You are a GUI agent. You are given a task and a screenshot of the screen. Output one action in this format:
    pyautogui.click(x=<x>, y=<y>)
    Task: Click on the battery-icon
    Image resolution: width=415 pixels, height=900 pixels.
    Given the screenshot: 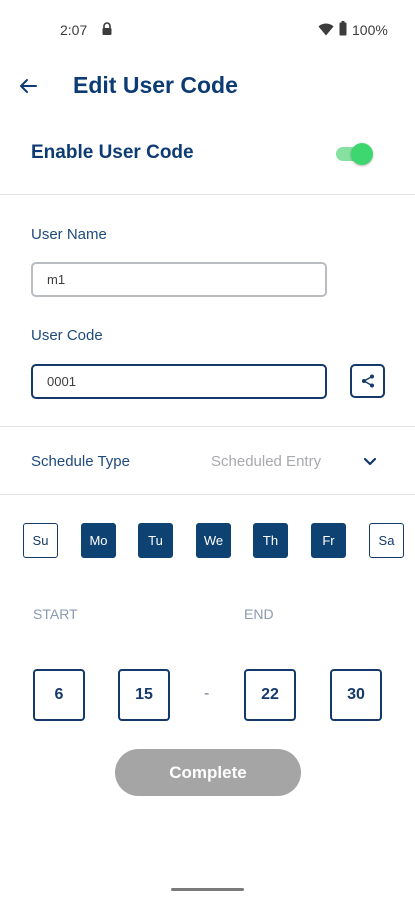 What is the action you would take?
    pyautogui.click(x=343, y=28)
    